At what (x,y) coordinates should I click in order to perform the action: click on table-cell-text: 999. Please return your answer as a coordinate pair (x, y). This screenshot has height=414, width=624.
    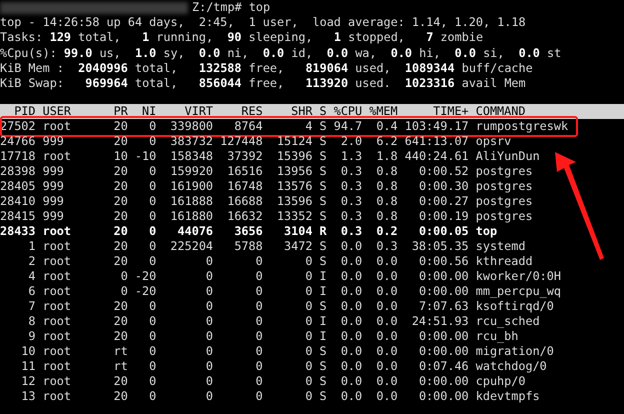
    Looking at the image, I should click on (53, 186).